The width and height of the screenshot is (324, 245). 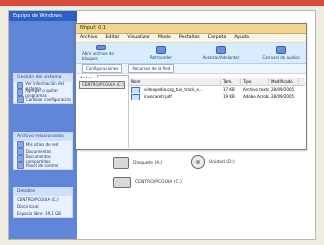 I want to click on toolbar-button: Avanzar/Adelantar, so click(x=221, y=53).